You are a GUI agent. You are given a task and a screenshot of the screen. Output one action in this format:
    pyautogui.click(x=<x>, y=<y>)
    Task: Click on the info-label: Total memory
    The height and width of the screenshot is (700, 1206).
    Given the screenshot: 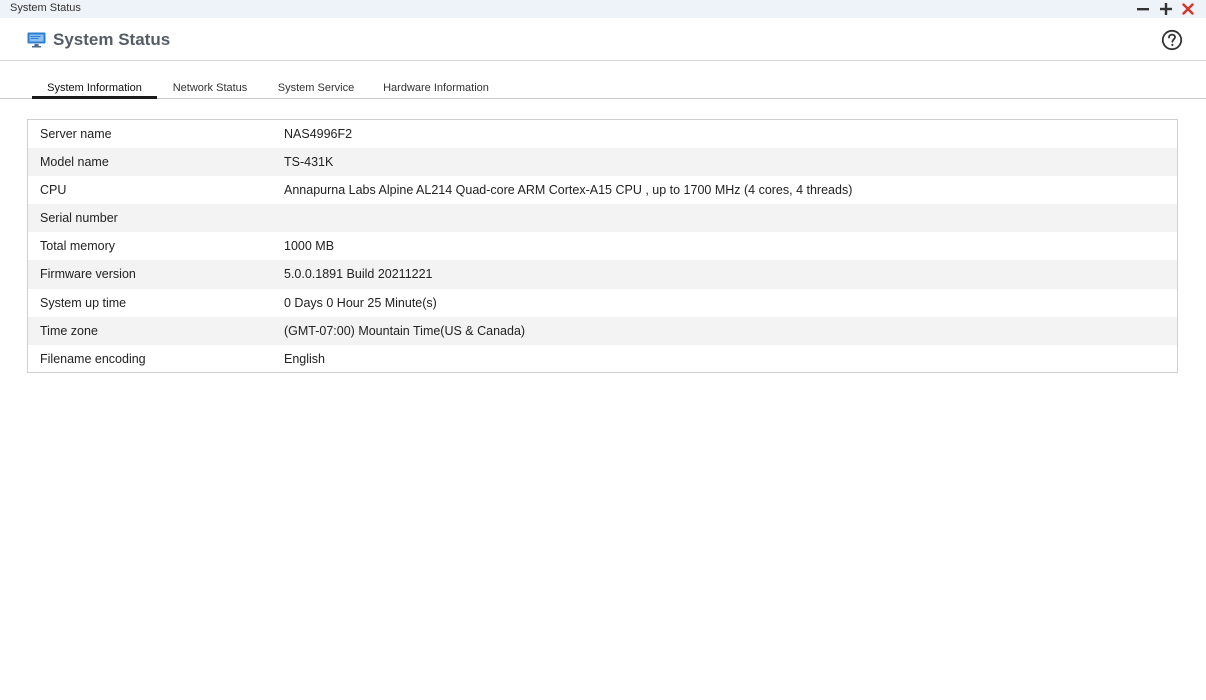 What is the action you would take?
    pyautogui.click(x=78, y=246)
    